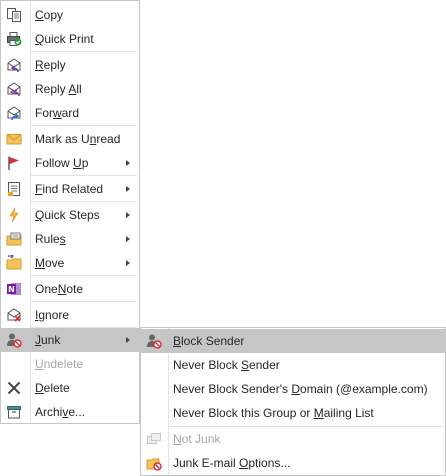 The width and height of the screenshot is (446, 476). Describe the element at coordinates (293, 341) in the screenshot. I see `submenu-item-block-sender: Block Sender` at that location.